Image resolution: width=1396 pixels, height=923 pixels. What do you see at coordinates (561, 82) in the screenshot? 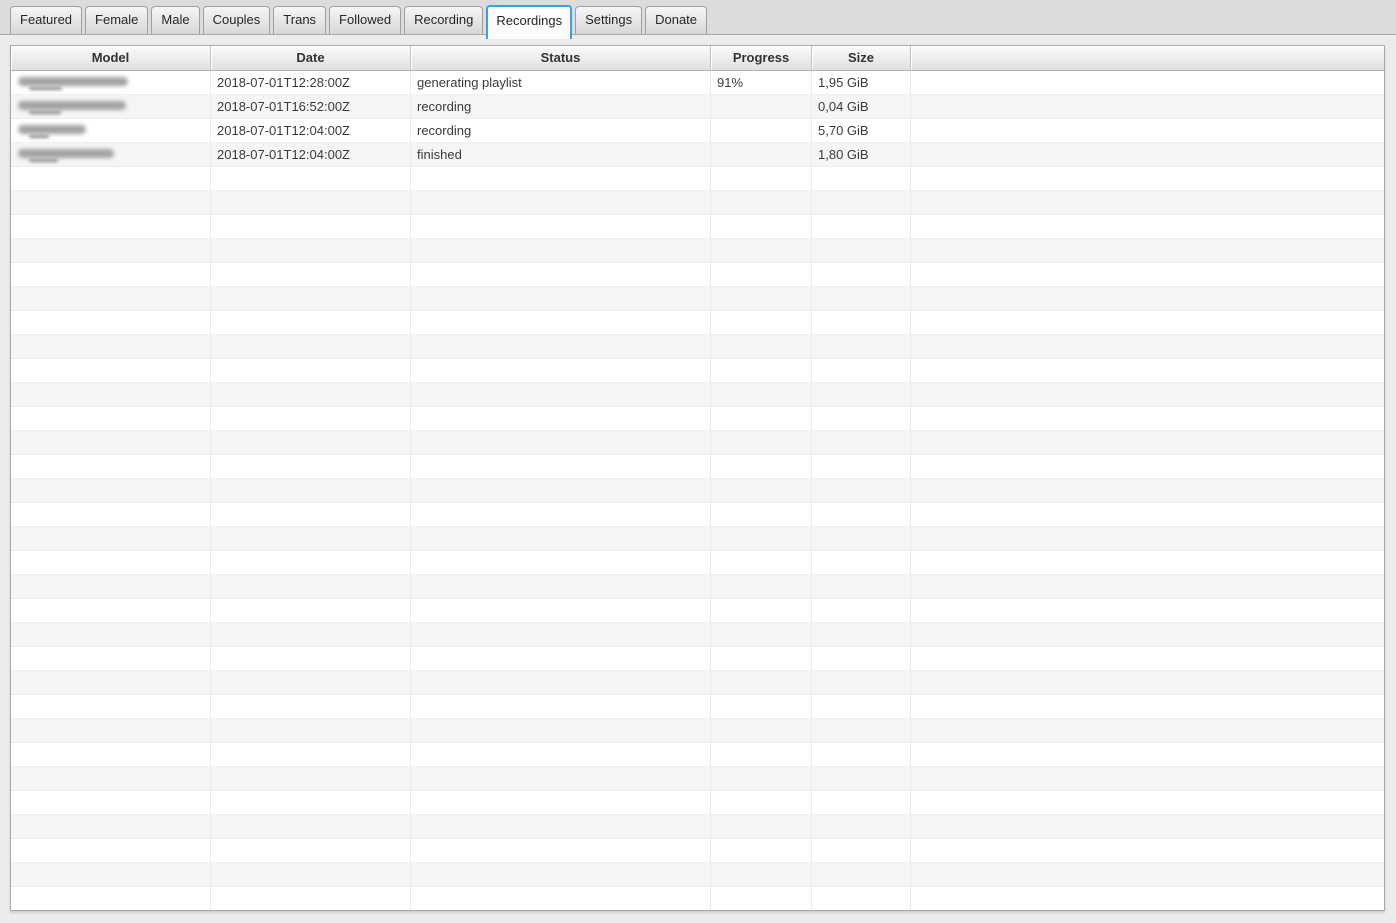
I see `cell-status: generating playlist` at bounding box center [561, 82].